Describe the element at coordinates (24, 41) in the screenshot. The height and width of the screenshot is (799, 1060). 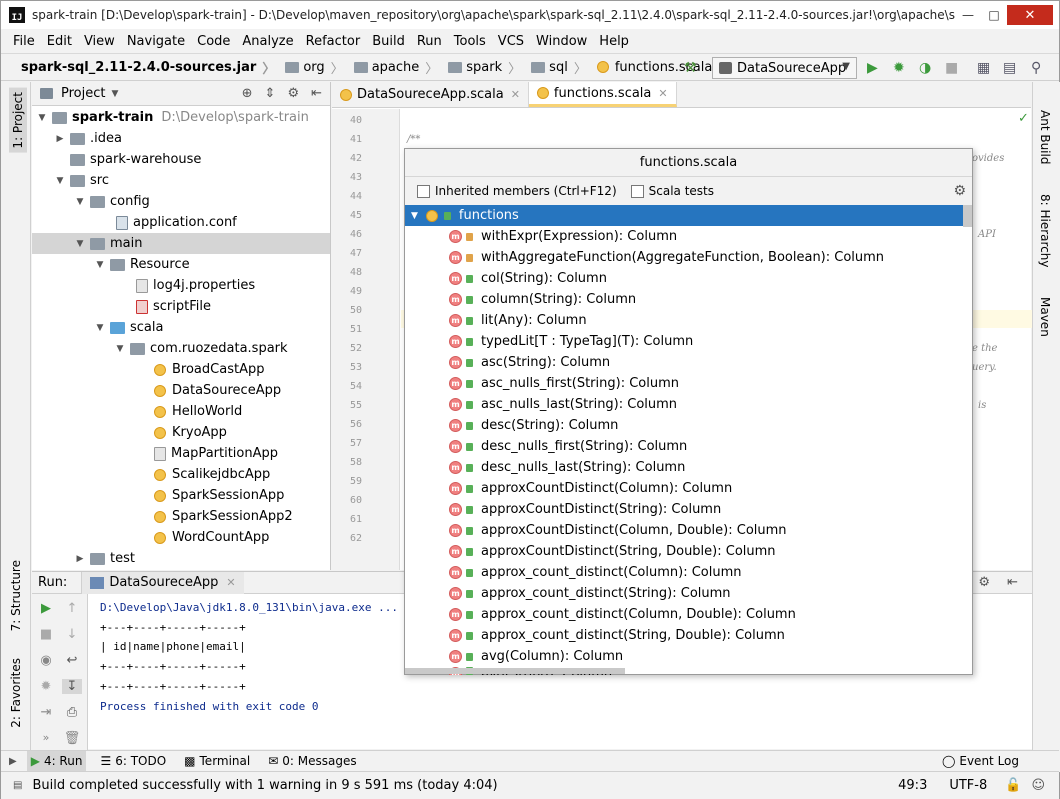
I see `menu-file: File` at that location.